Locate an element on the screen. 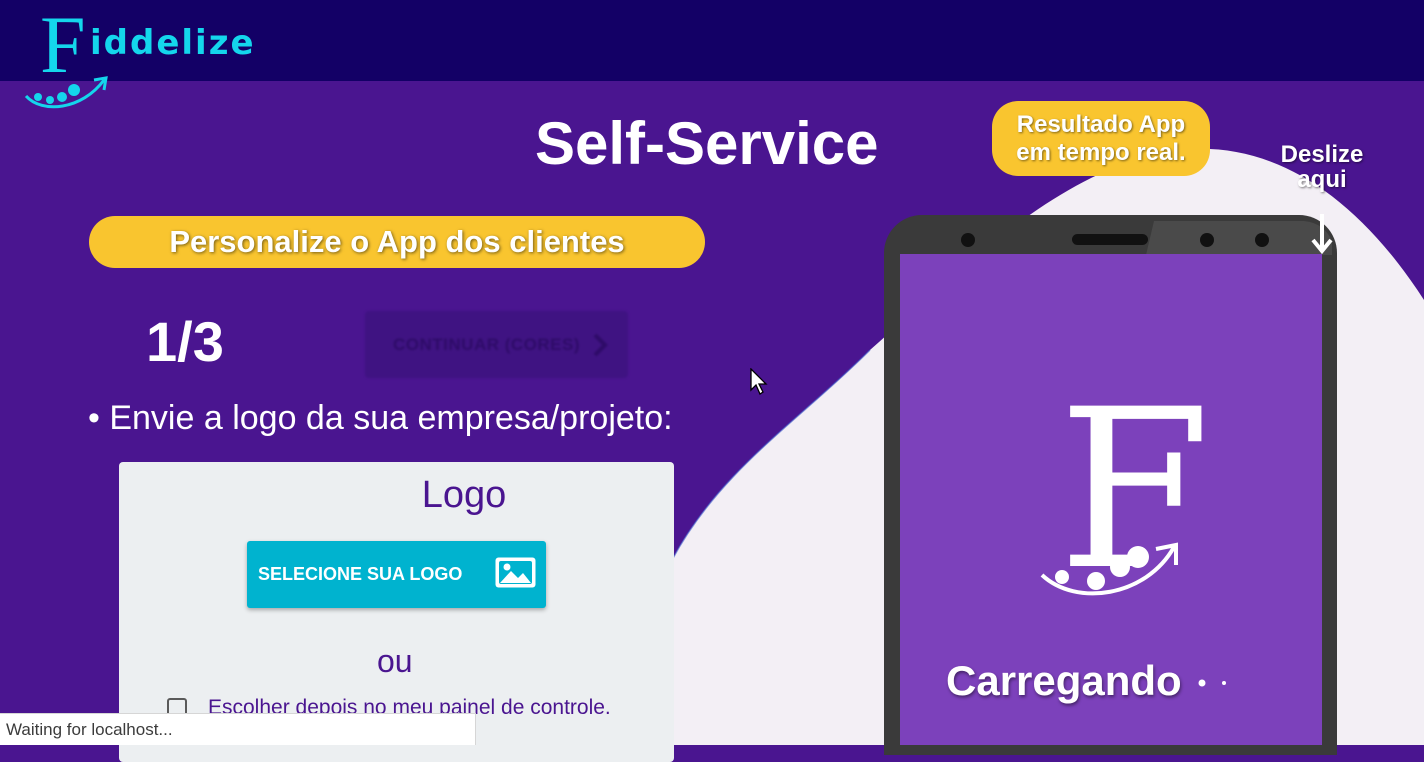  step-indicator: 1/3 is located at coordinates (185, 341).